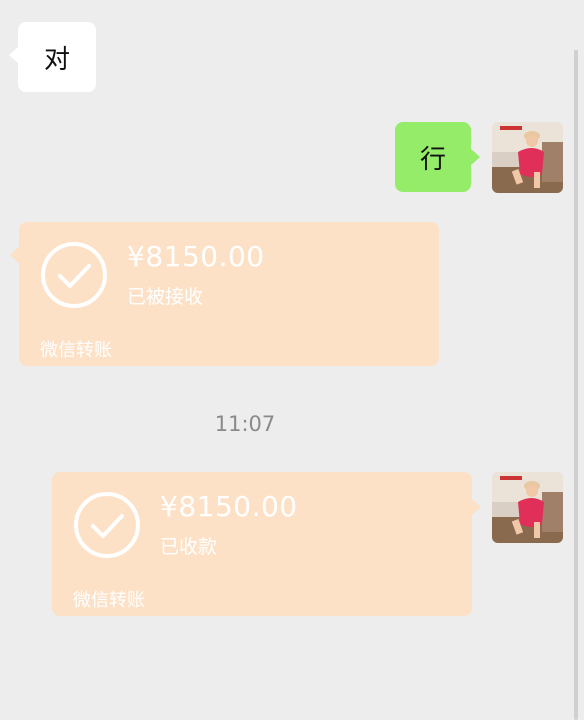 This screenshot has height=720, width=584. What do you see at coordinates (56, 59) in the screenshot?
I see `incoming-message-text: 对` at bounding box center [56, 59].